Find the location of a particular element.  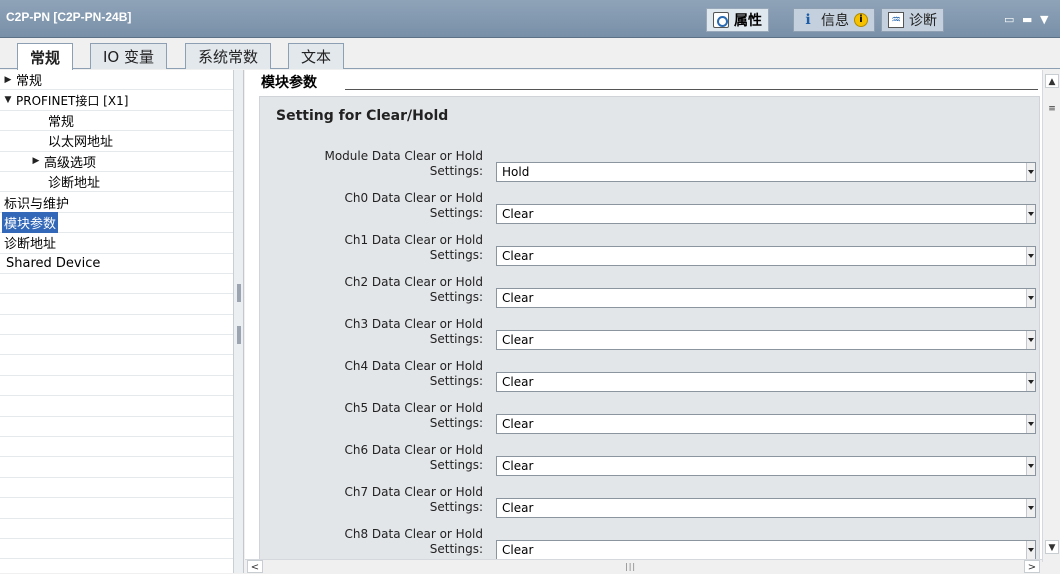

tree-item-profinet-interface: ▼ PROFINET接口 [X1] is located at coordinates (116, 100).